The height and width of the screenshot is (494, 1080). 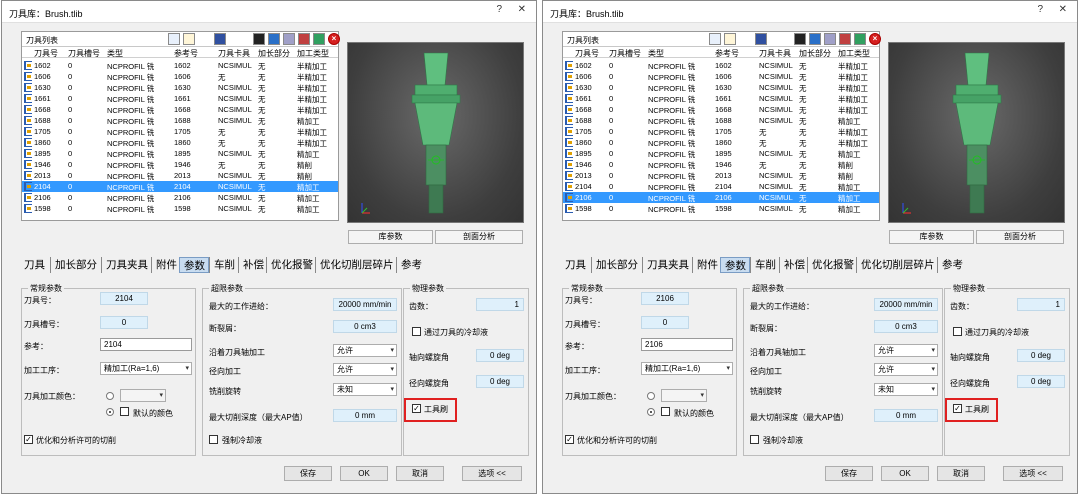 What do you see at coordinates (721, 76) in the screenshot?
I see `table-row: 1606 0 NCPROFIL 铣 1606 NCSIMUL 无半精加工` at bounding box center [721, 76].